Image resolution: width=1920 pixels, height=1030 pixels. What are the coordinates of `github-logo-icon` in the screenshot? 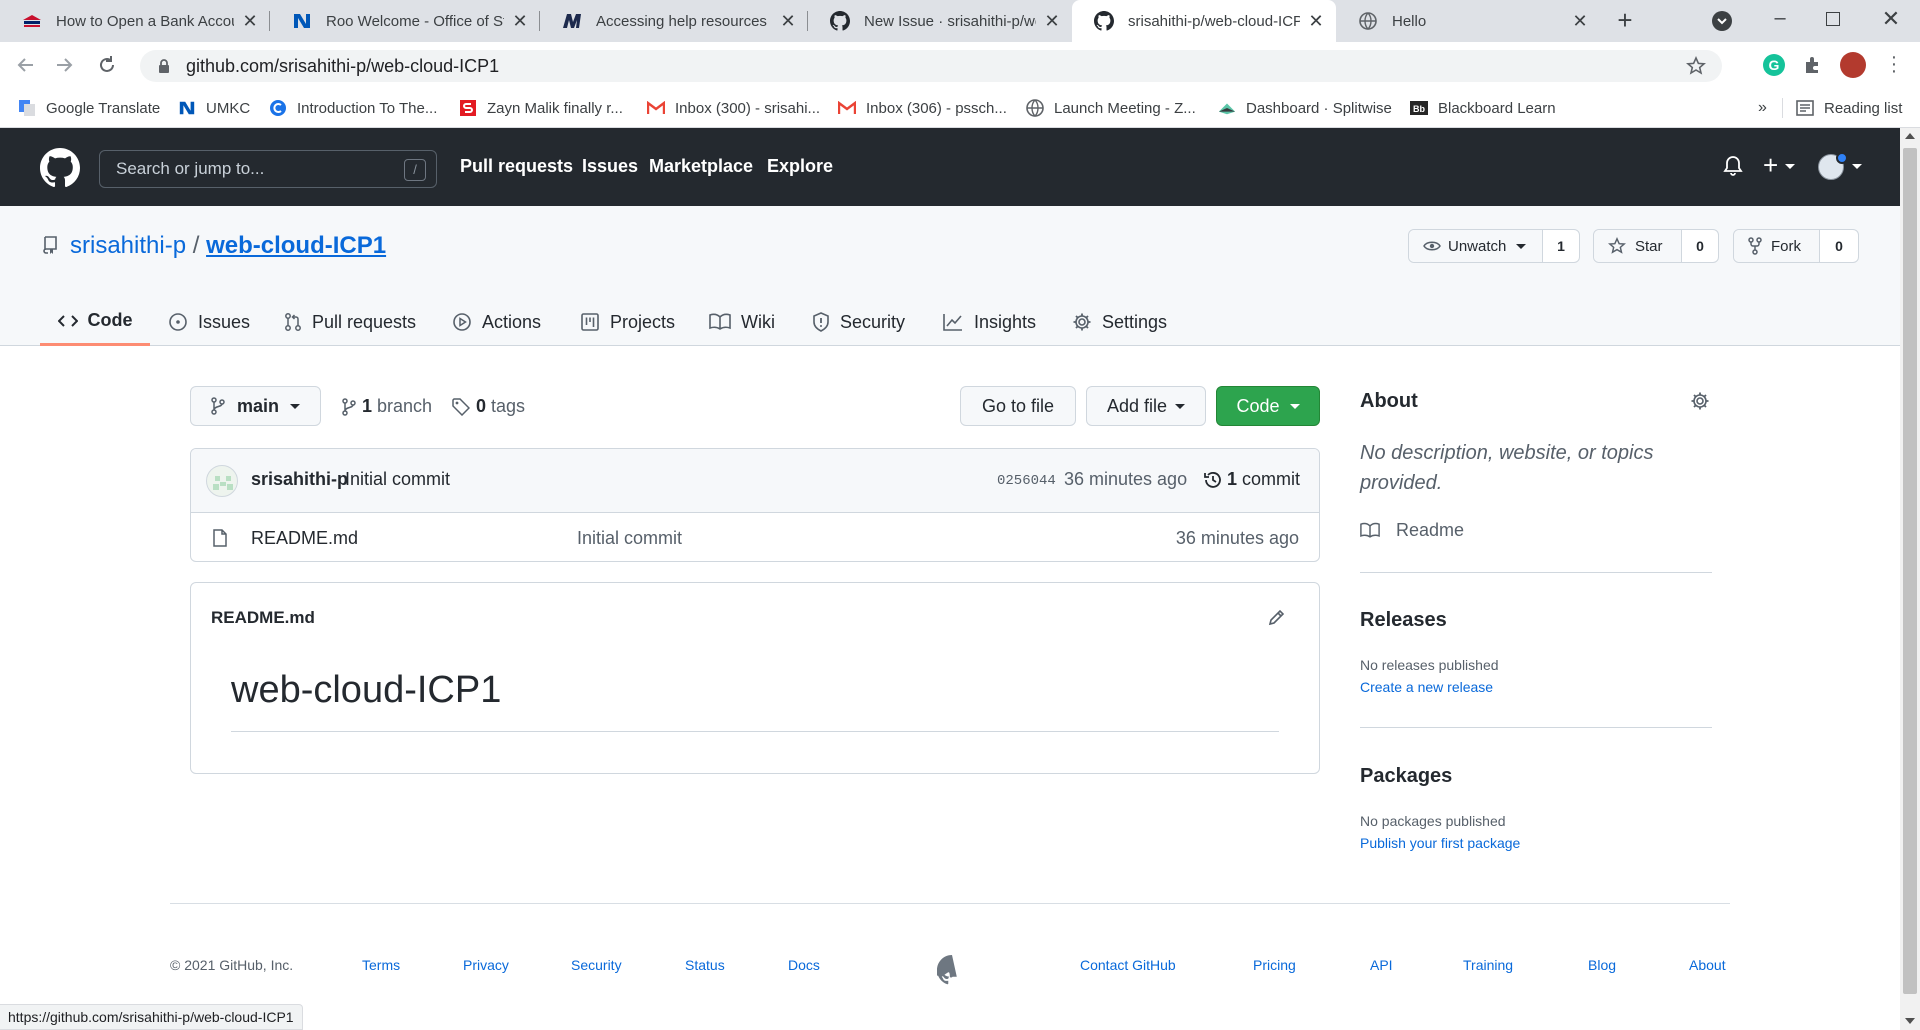 It's located at (60, 168).